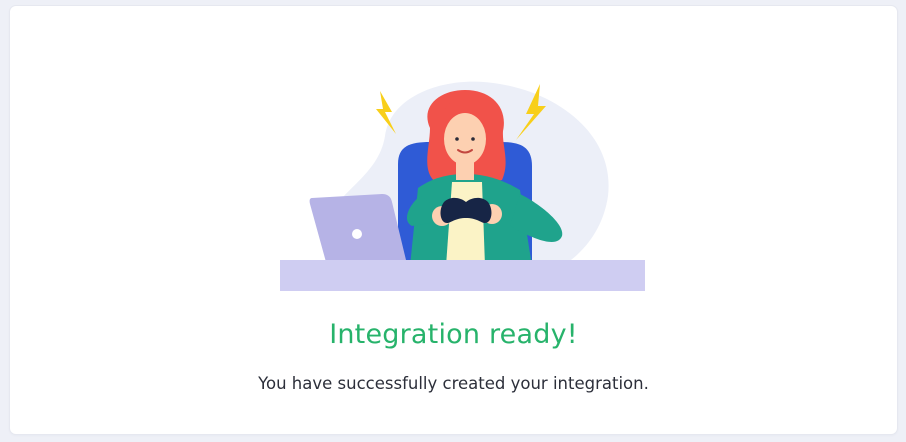 The width and height of the screenshot is (906, 442). What do you see at coordinates (465, 224) in the screenshot?
I see `shirt` at bounding box center [465, 224].